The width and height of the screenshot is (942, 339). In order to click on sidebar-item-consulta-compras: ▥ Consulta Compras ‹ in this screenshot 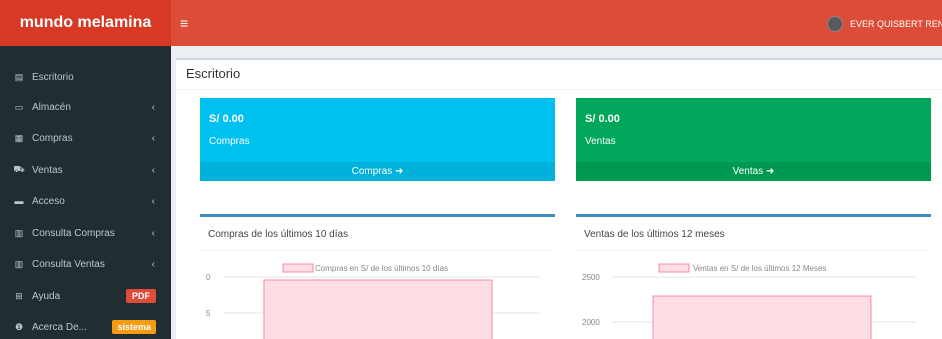, I will do `click(85, 233)`.